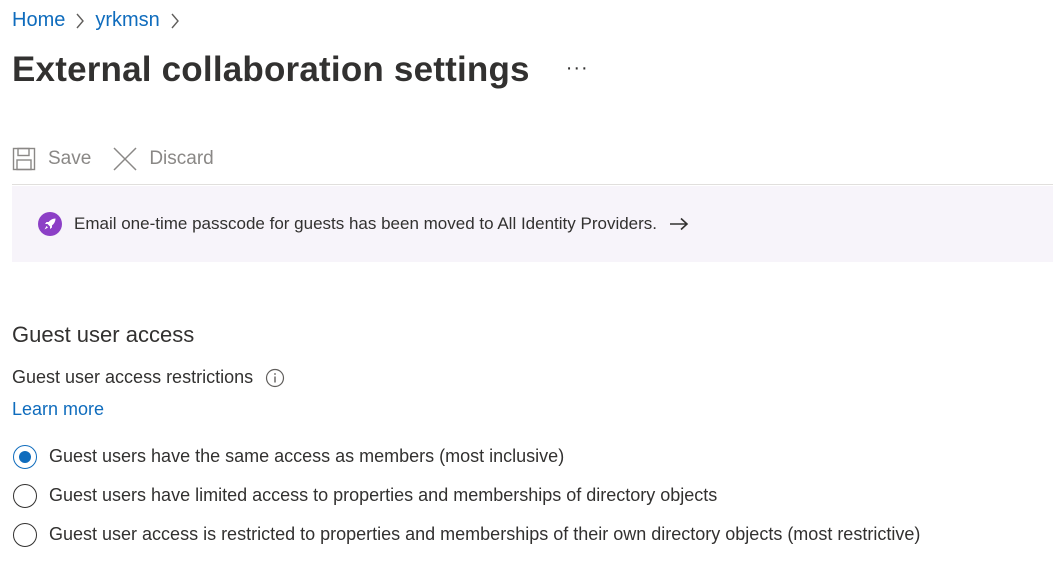 This screenshot has height=561, width=1053. I want to click on page-title: External collaboration settings, so click(271, 69).